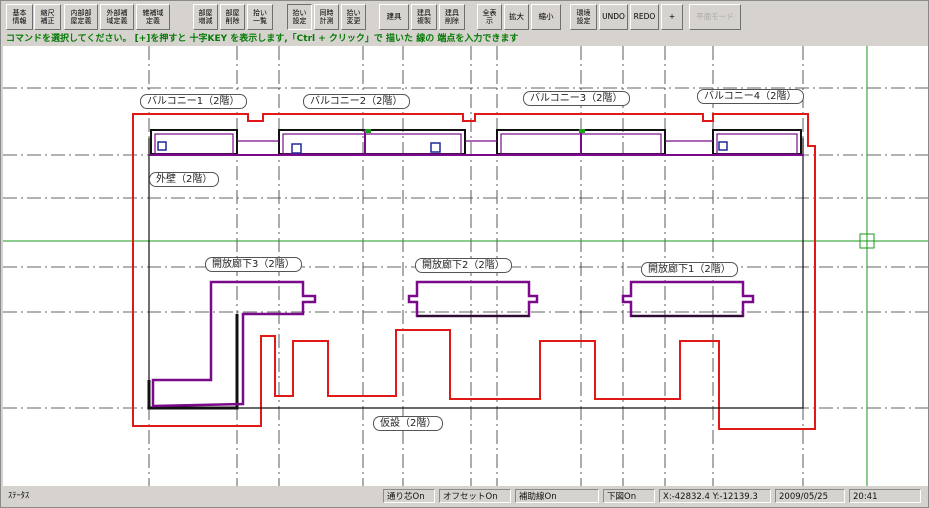  I want to click on corridor-3-label: 開放廊下3（2階）, so click(253, 264).